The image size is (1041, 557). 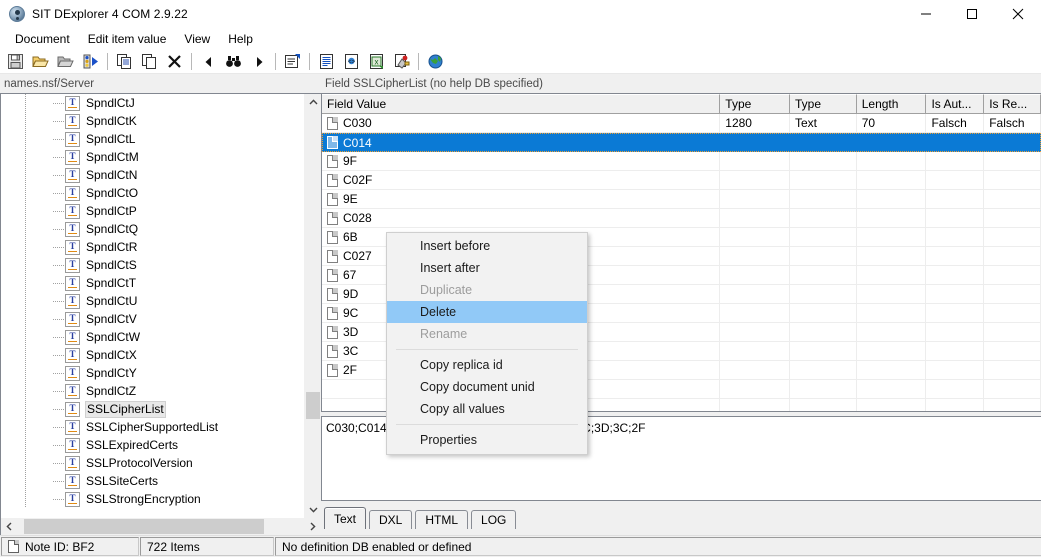 I want to click on tree-item: T SpndlCtZ, so click(x=152, y=391).